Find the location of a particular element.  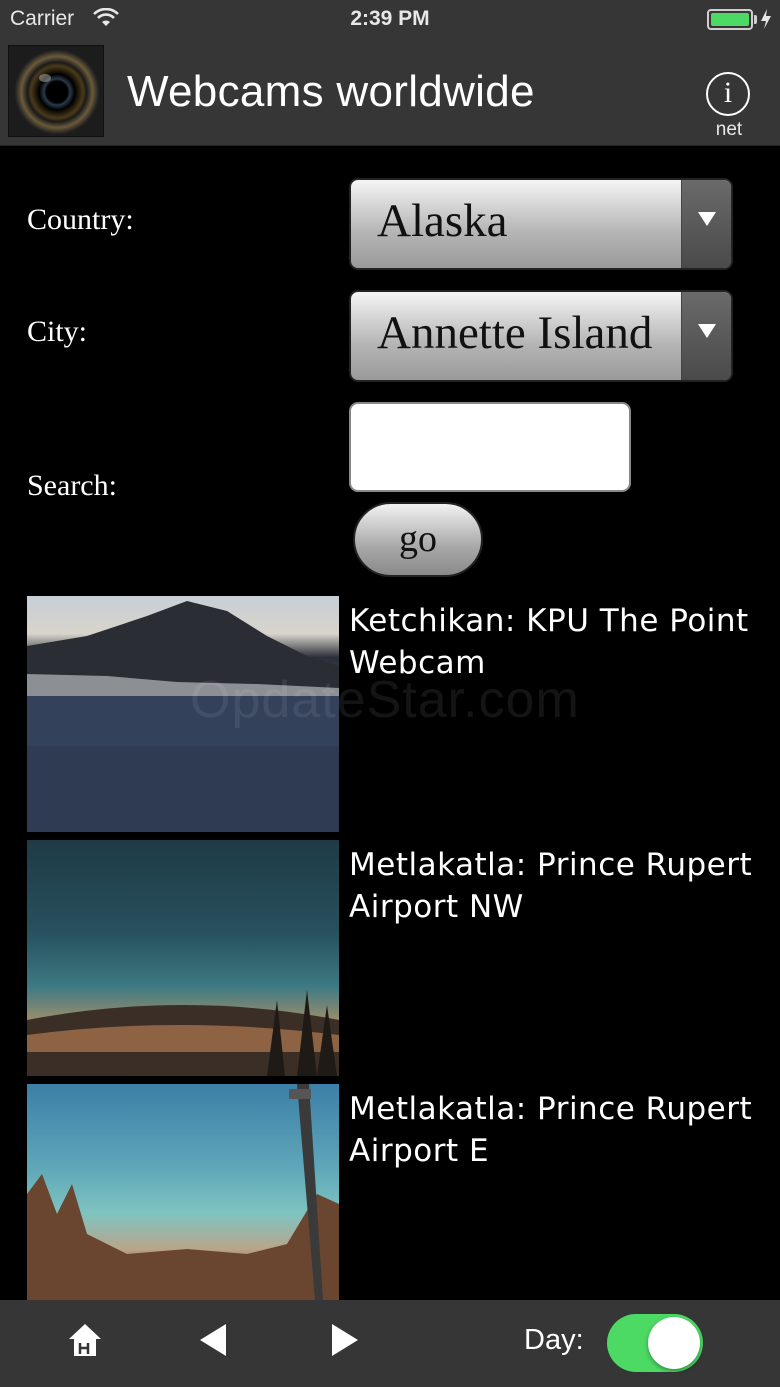

city-select-value: Annette Island is located at coordinates (515, 333).